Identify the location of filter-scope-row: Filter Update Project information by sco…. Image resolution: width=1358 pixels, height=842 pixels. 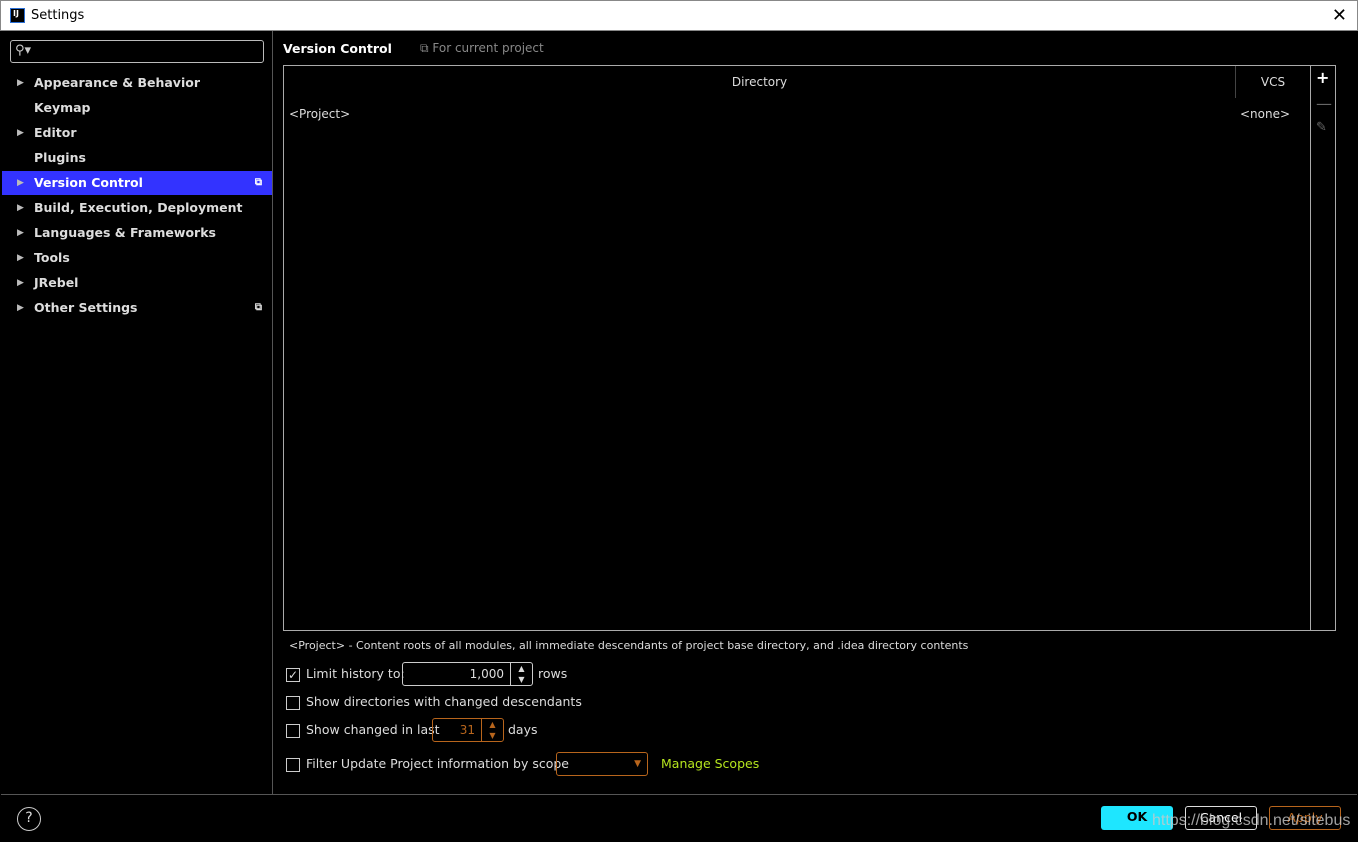
(427, 764).